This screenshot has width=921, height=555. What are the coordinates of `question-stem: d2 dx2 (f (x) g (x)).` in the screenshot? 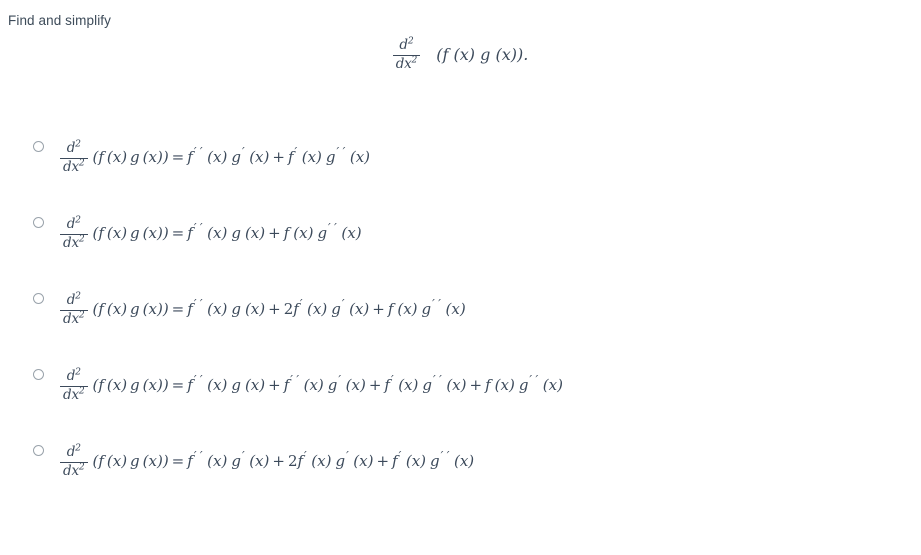 It's located at (460, 54).